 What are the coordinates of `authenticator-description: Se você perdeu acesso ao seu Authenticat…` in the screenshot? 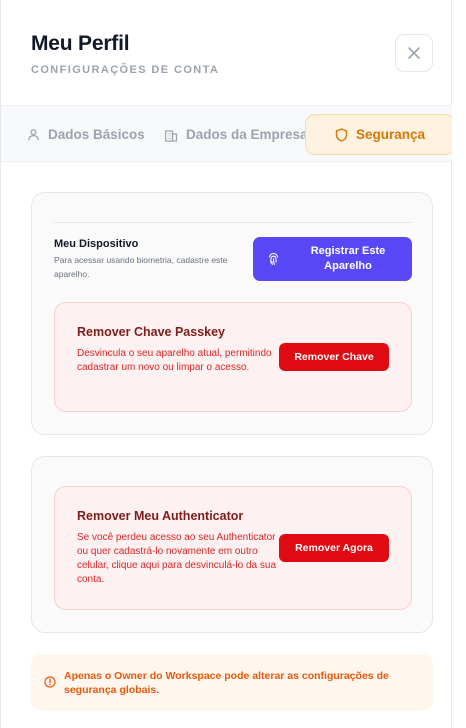 It's located at (177, 558).